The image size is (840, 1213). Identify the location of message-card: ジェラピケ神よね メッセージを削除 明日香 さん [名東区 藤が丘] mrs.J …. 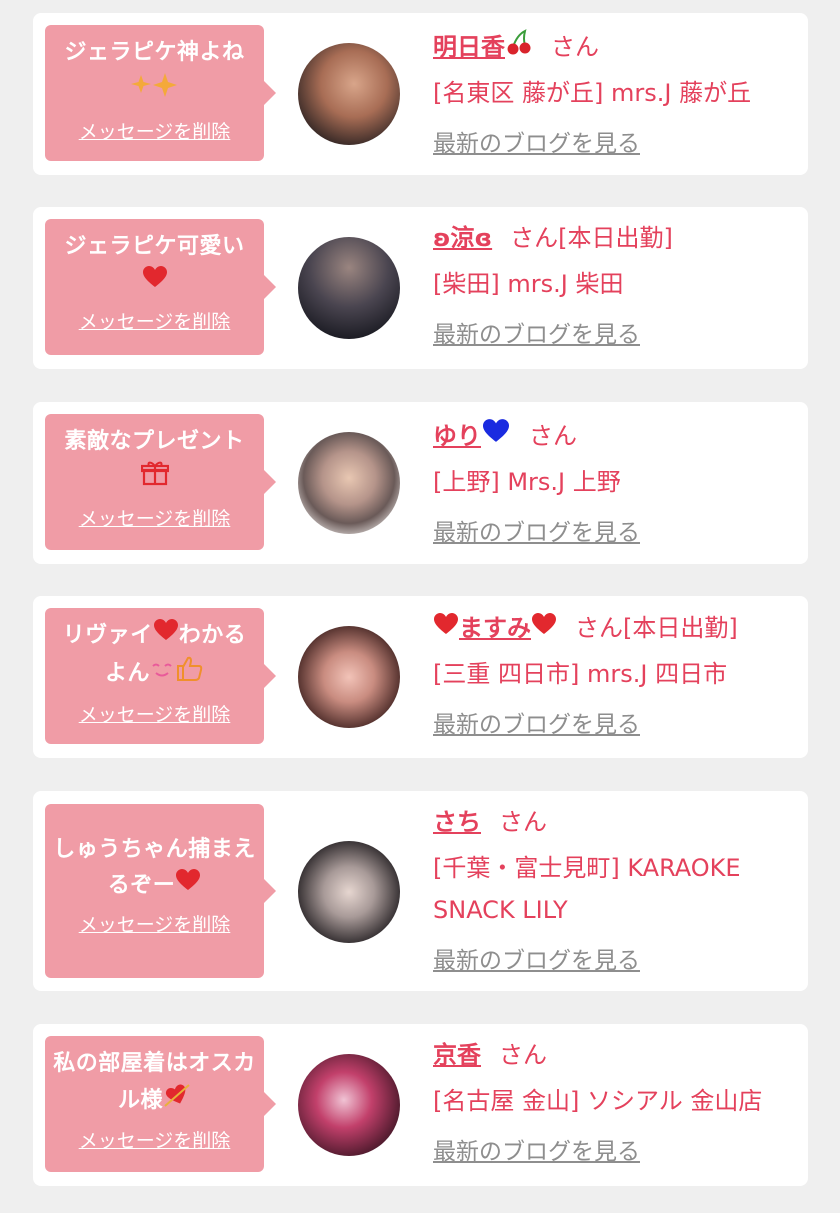
(420, 94).